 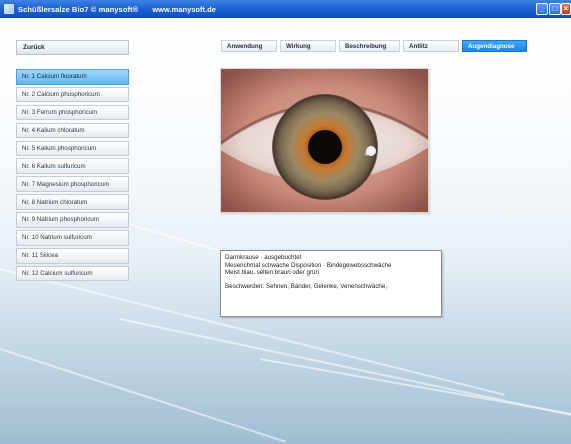 I want to click on maximize-icon: □, so click(x=555, y=8).